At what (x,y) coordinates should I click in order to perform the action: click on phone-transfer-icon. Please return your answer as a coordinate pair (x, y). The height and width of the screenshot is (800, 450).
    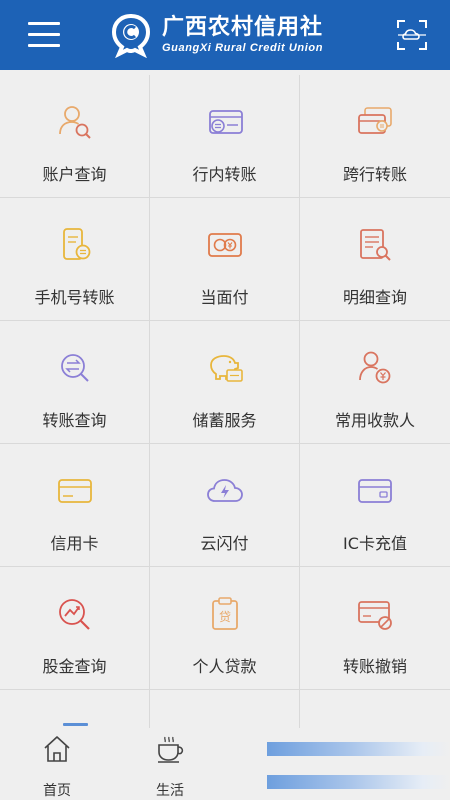
    Looking at the image, I should click on (77, 244).